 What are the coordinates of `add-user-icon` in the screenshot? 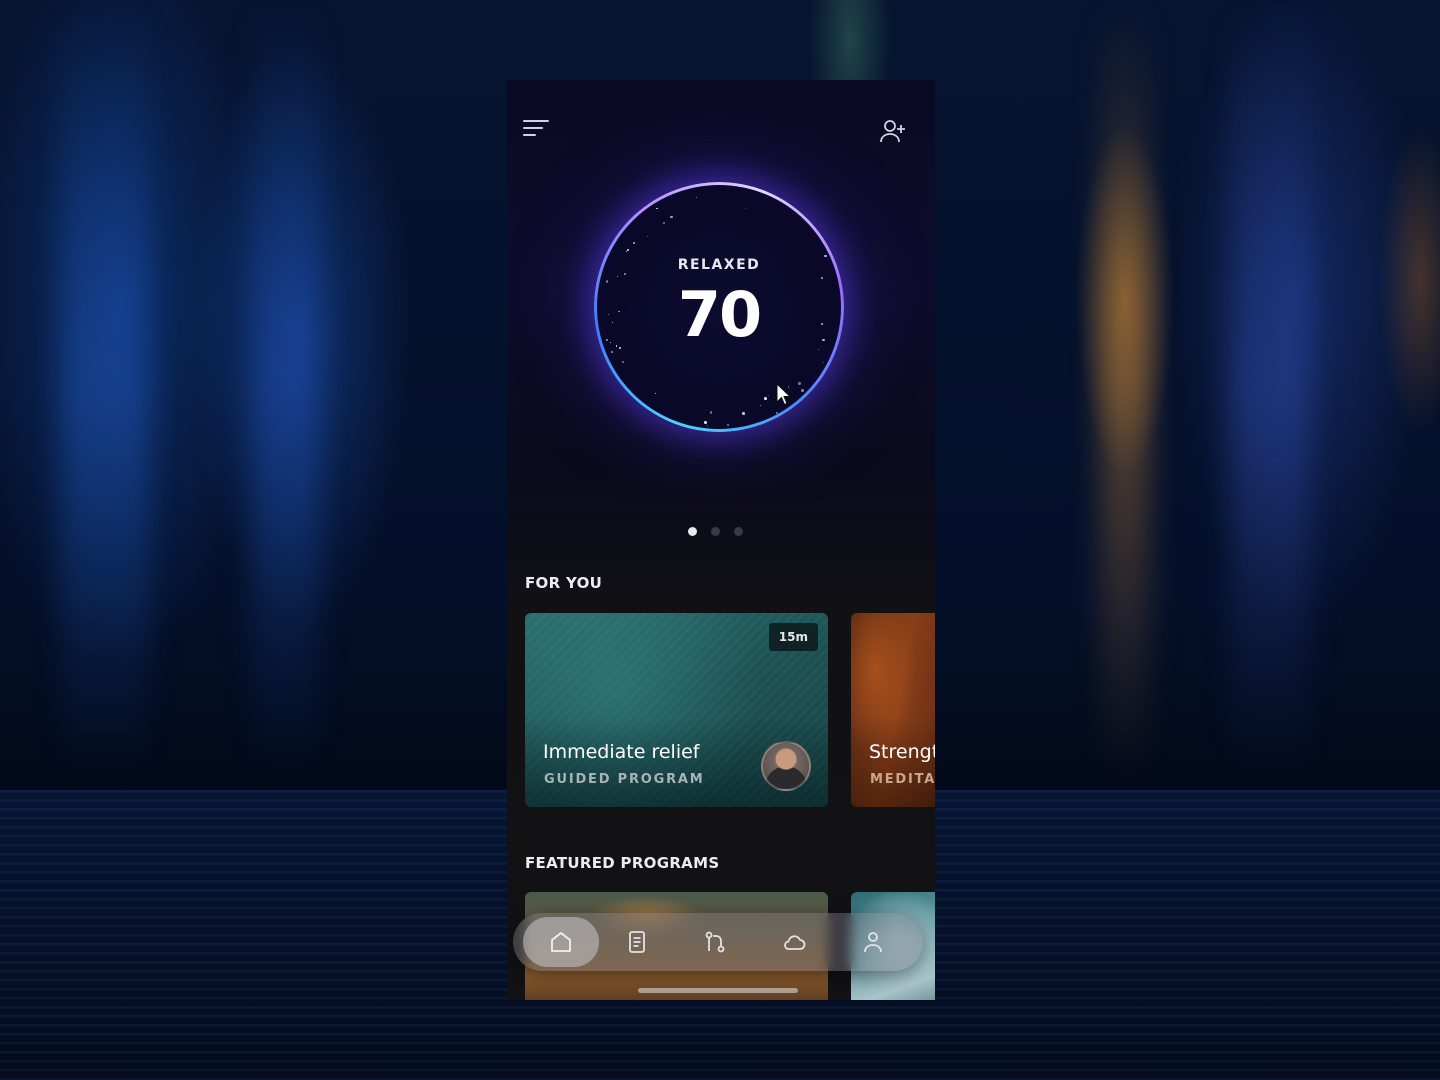 It's located at (893, 132).